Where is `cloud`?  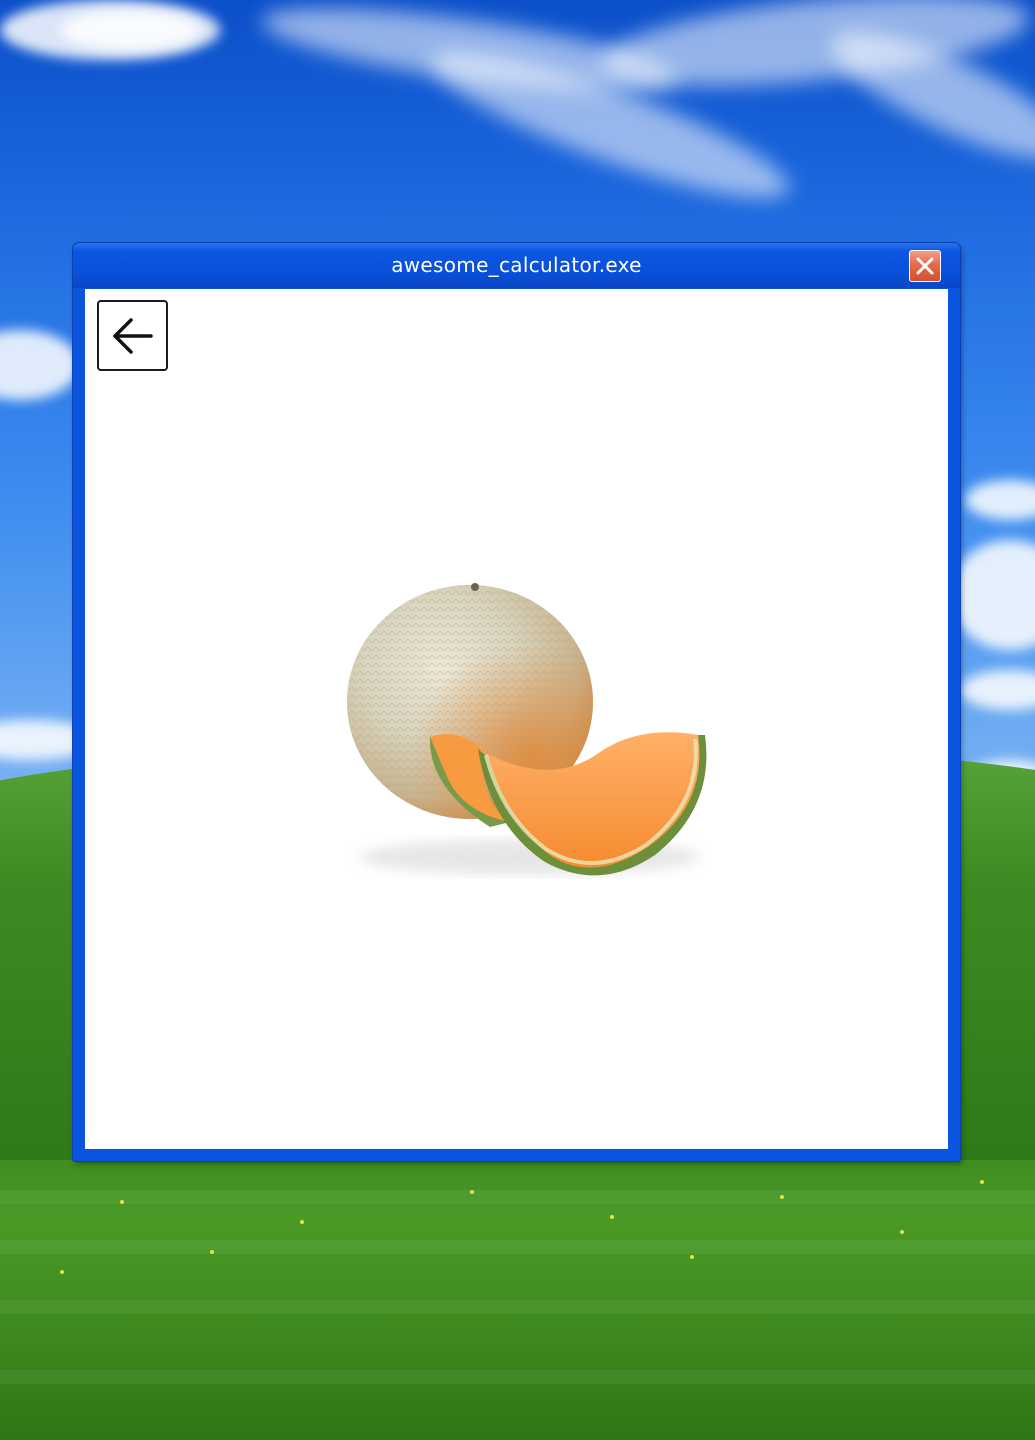 cloud is located at coordinates (130, 30).